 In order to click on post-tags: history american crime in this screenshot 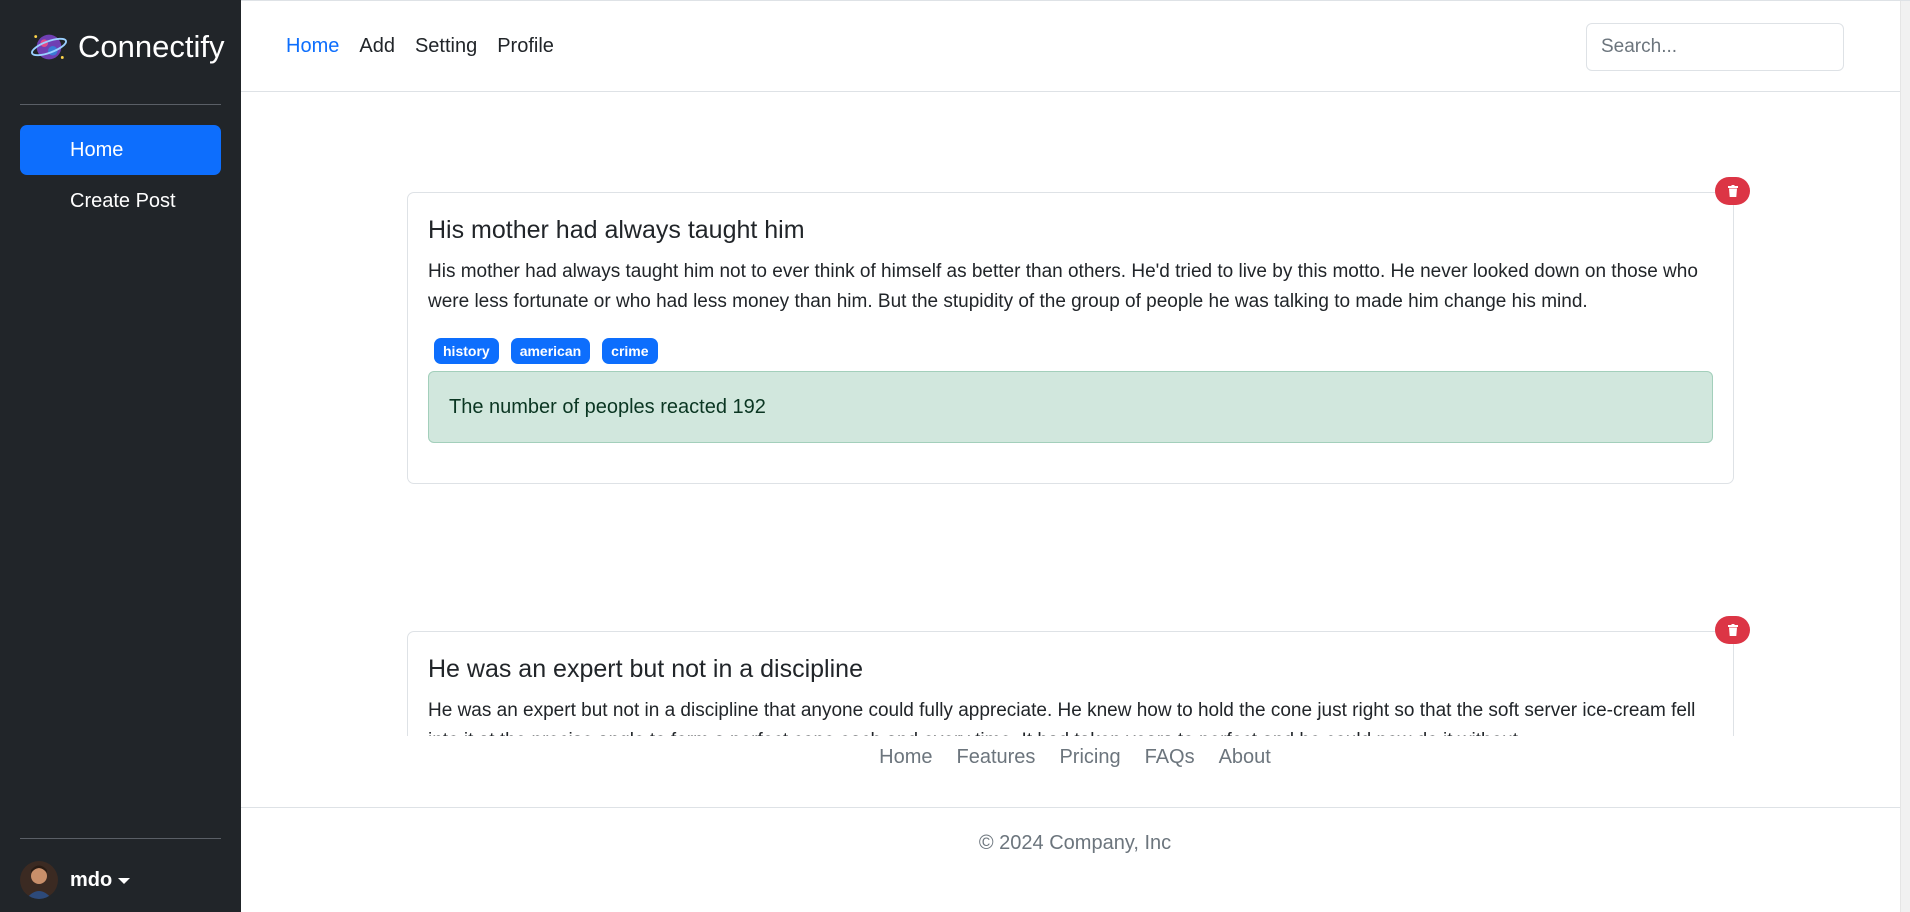, I will do `click(1070, 351)`.